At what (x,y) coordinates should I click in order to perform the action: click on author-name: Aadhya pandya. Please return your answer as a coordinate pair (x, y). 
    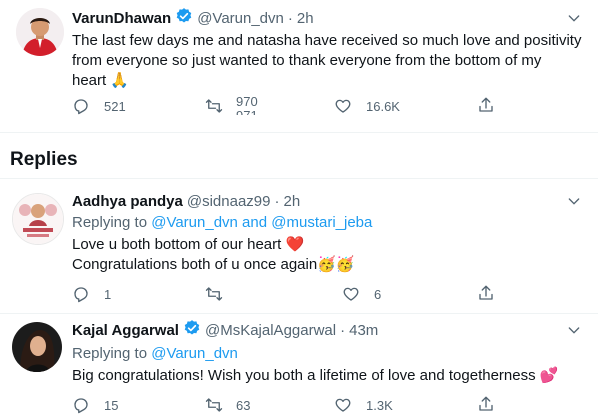
    Looking at the image, I should click on (127, 201).